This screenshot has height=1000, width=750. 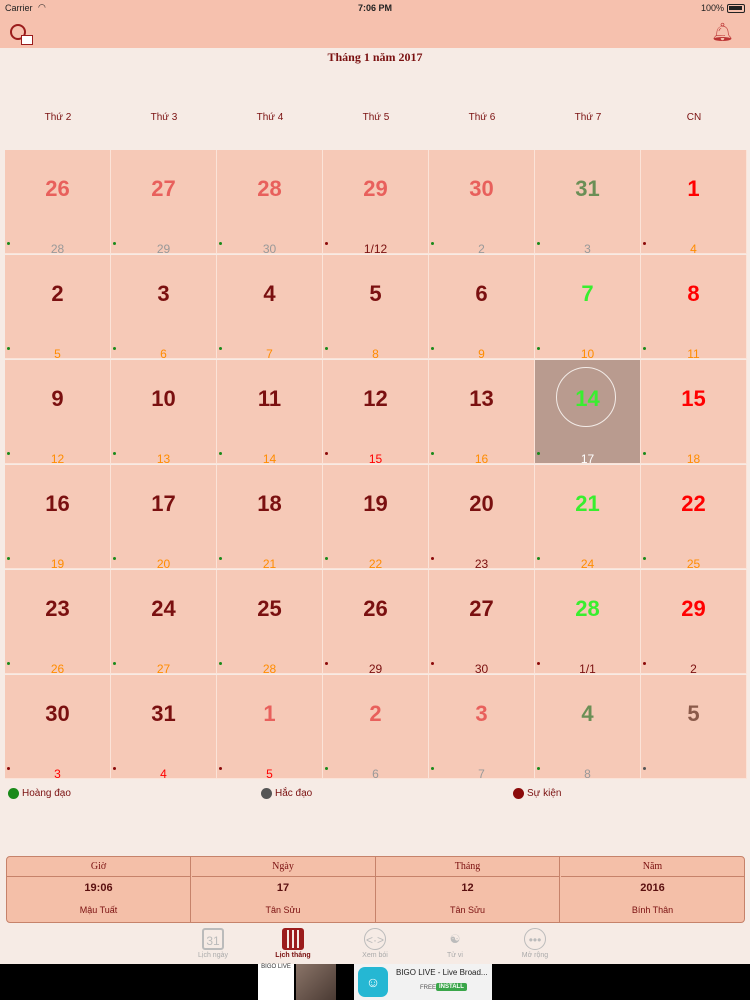 I want to click on tab-calendar-month: Lịch tháng, so click(x=293, y=943).